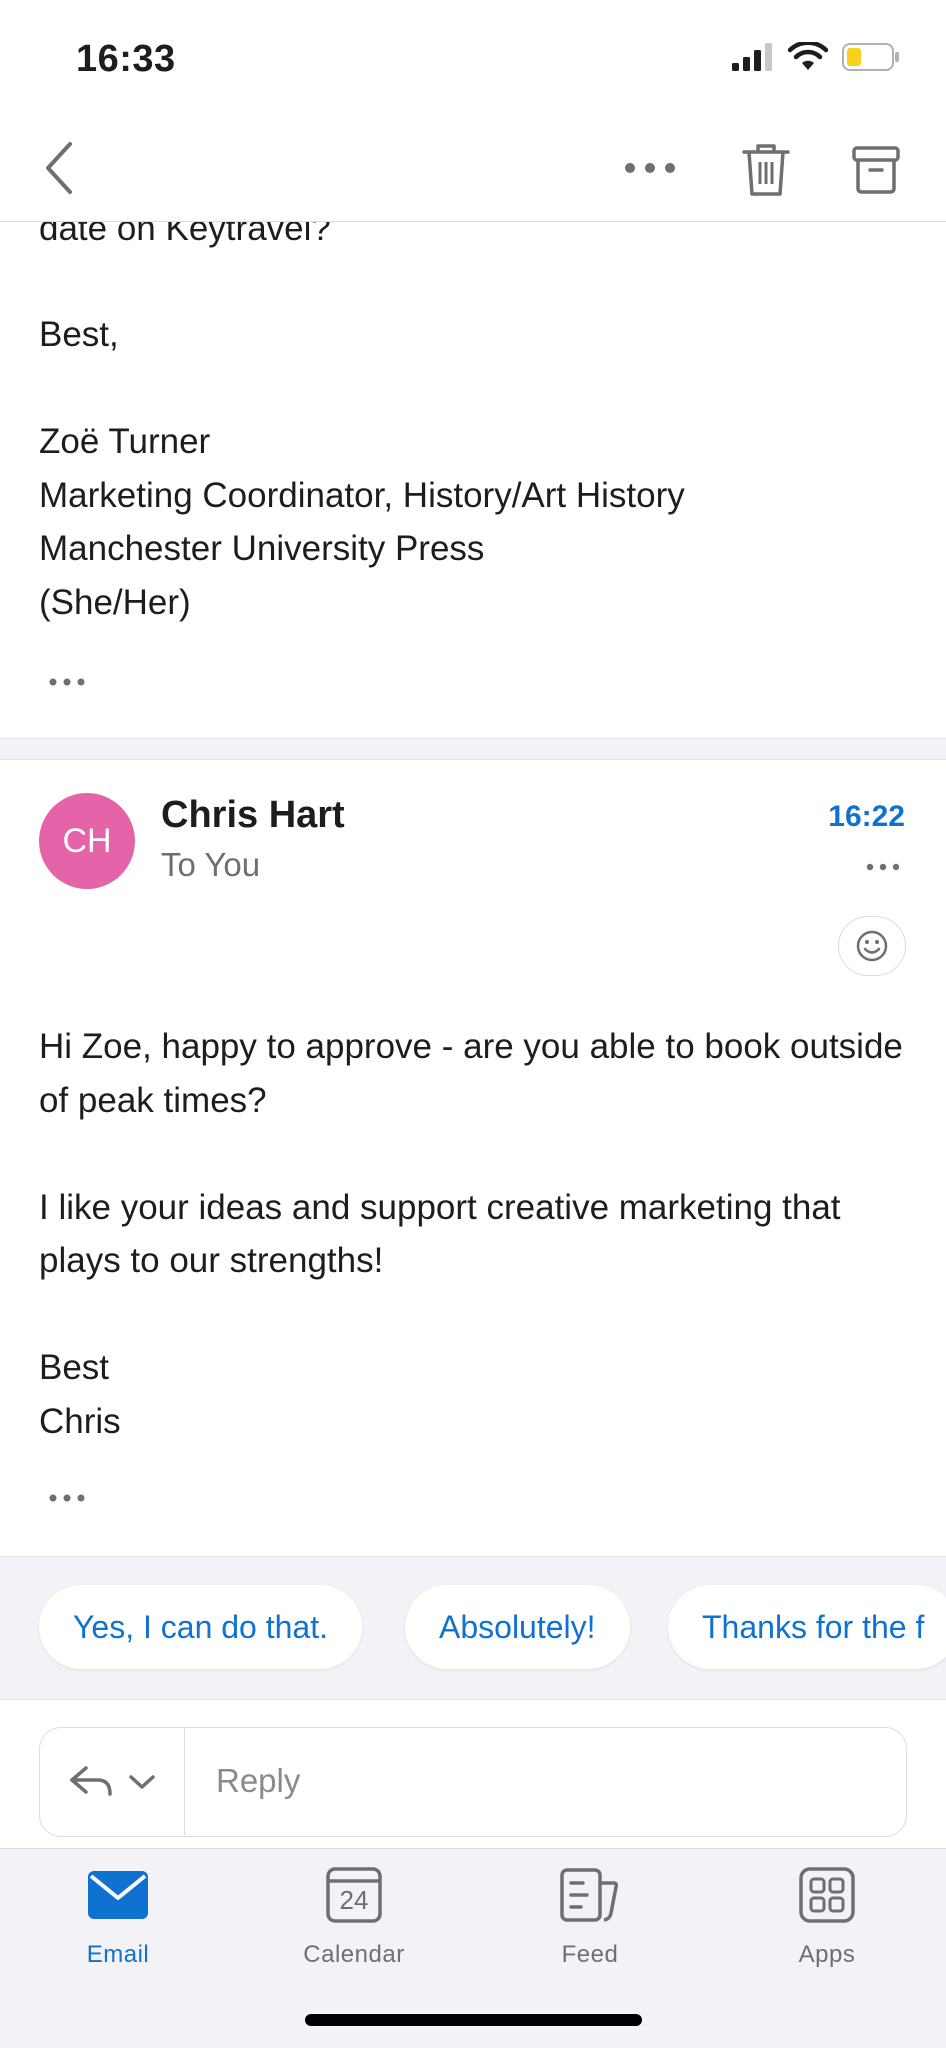  What do you see at coordinates (91, 1780) in the screenshot?
I see `reply-arrow-icon` at bounding box center [91, 1780].